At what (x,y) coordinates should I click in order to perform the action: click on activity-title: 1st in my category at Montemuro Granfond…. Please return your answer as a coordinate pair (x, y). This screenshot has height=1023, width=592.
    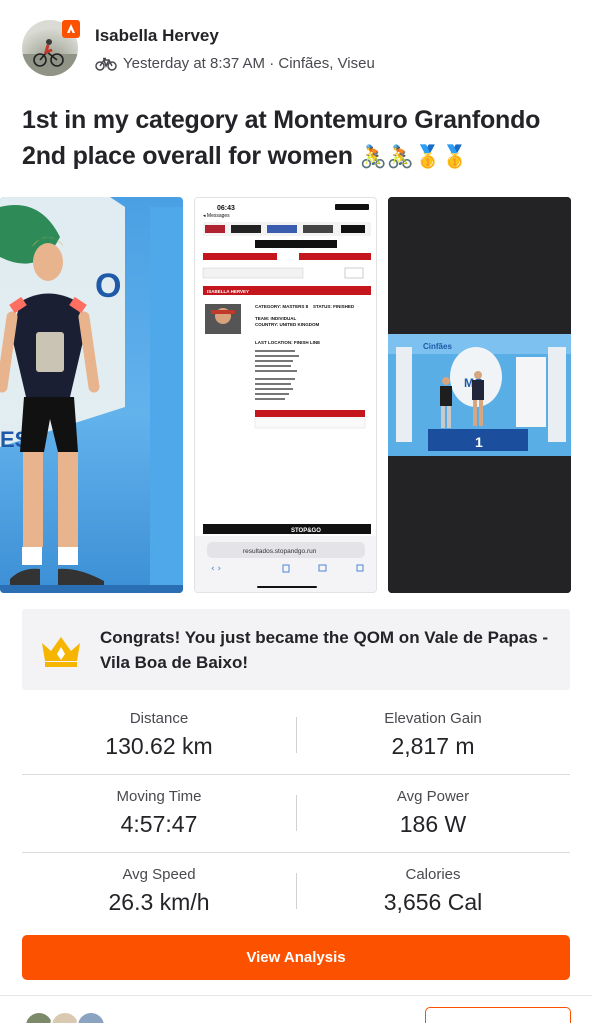
    Looking at the image, I should click on (302, 138).